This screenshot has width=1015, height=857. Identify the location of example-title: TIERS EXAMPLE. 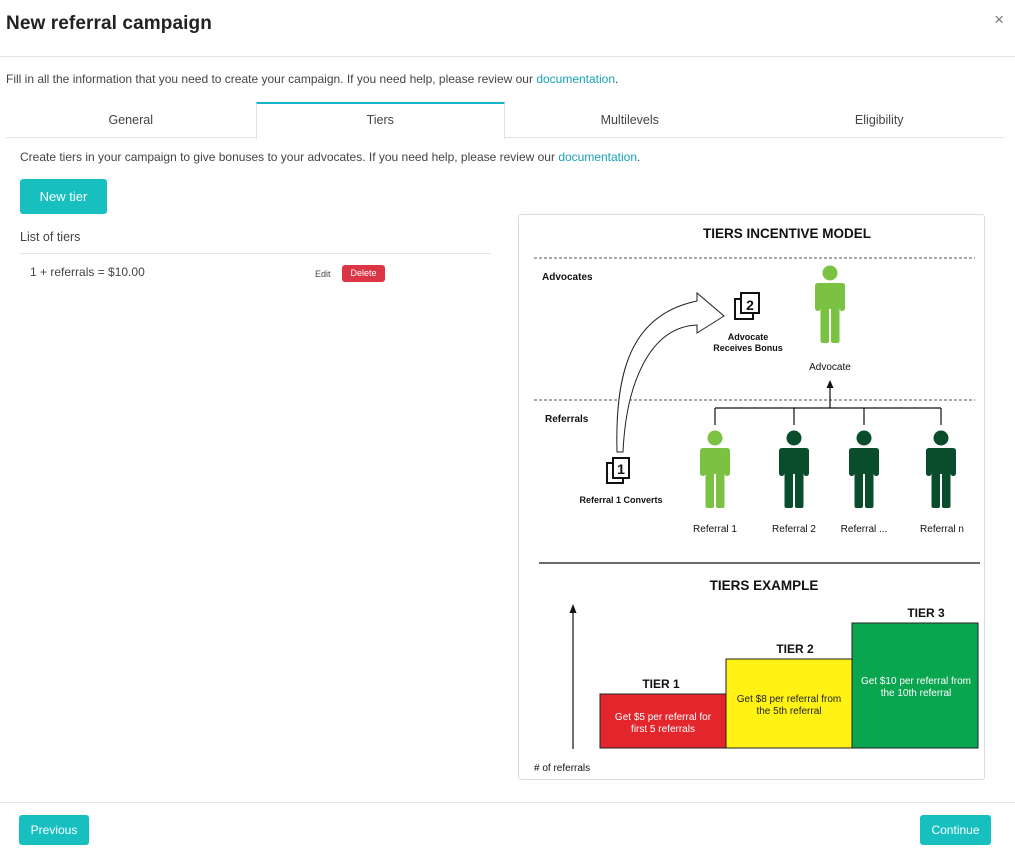
(764, 585).